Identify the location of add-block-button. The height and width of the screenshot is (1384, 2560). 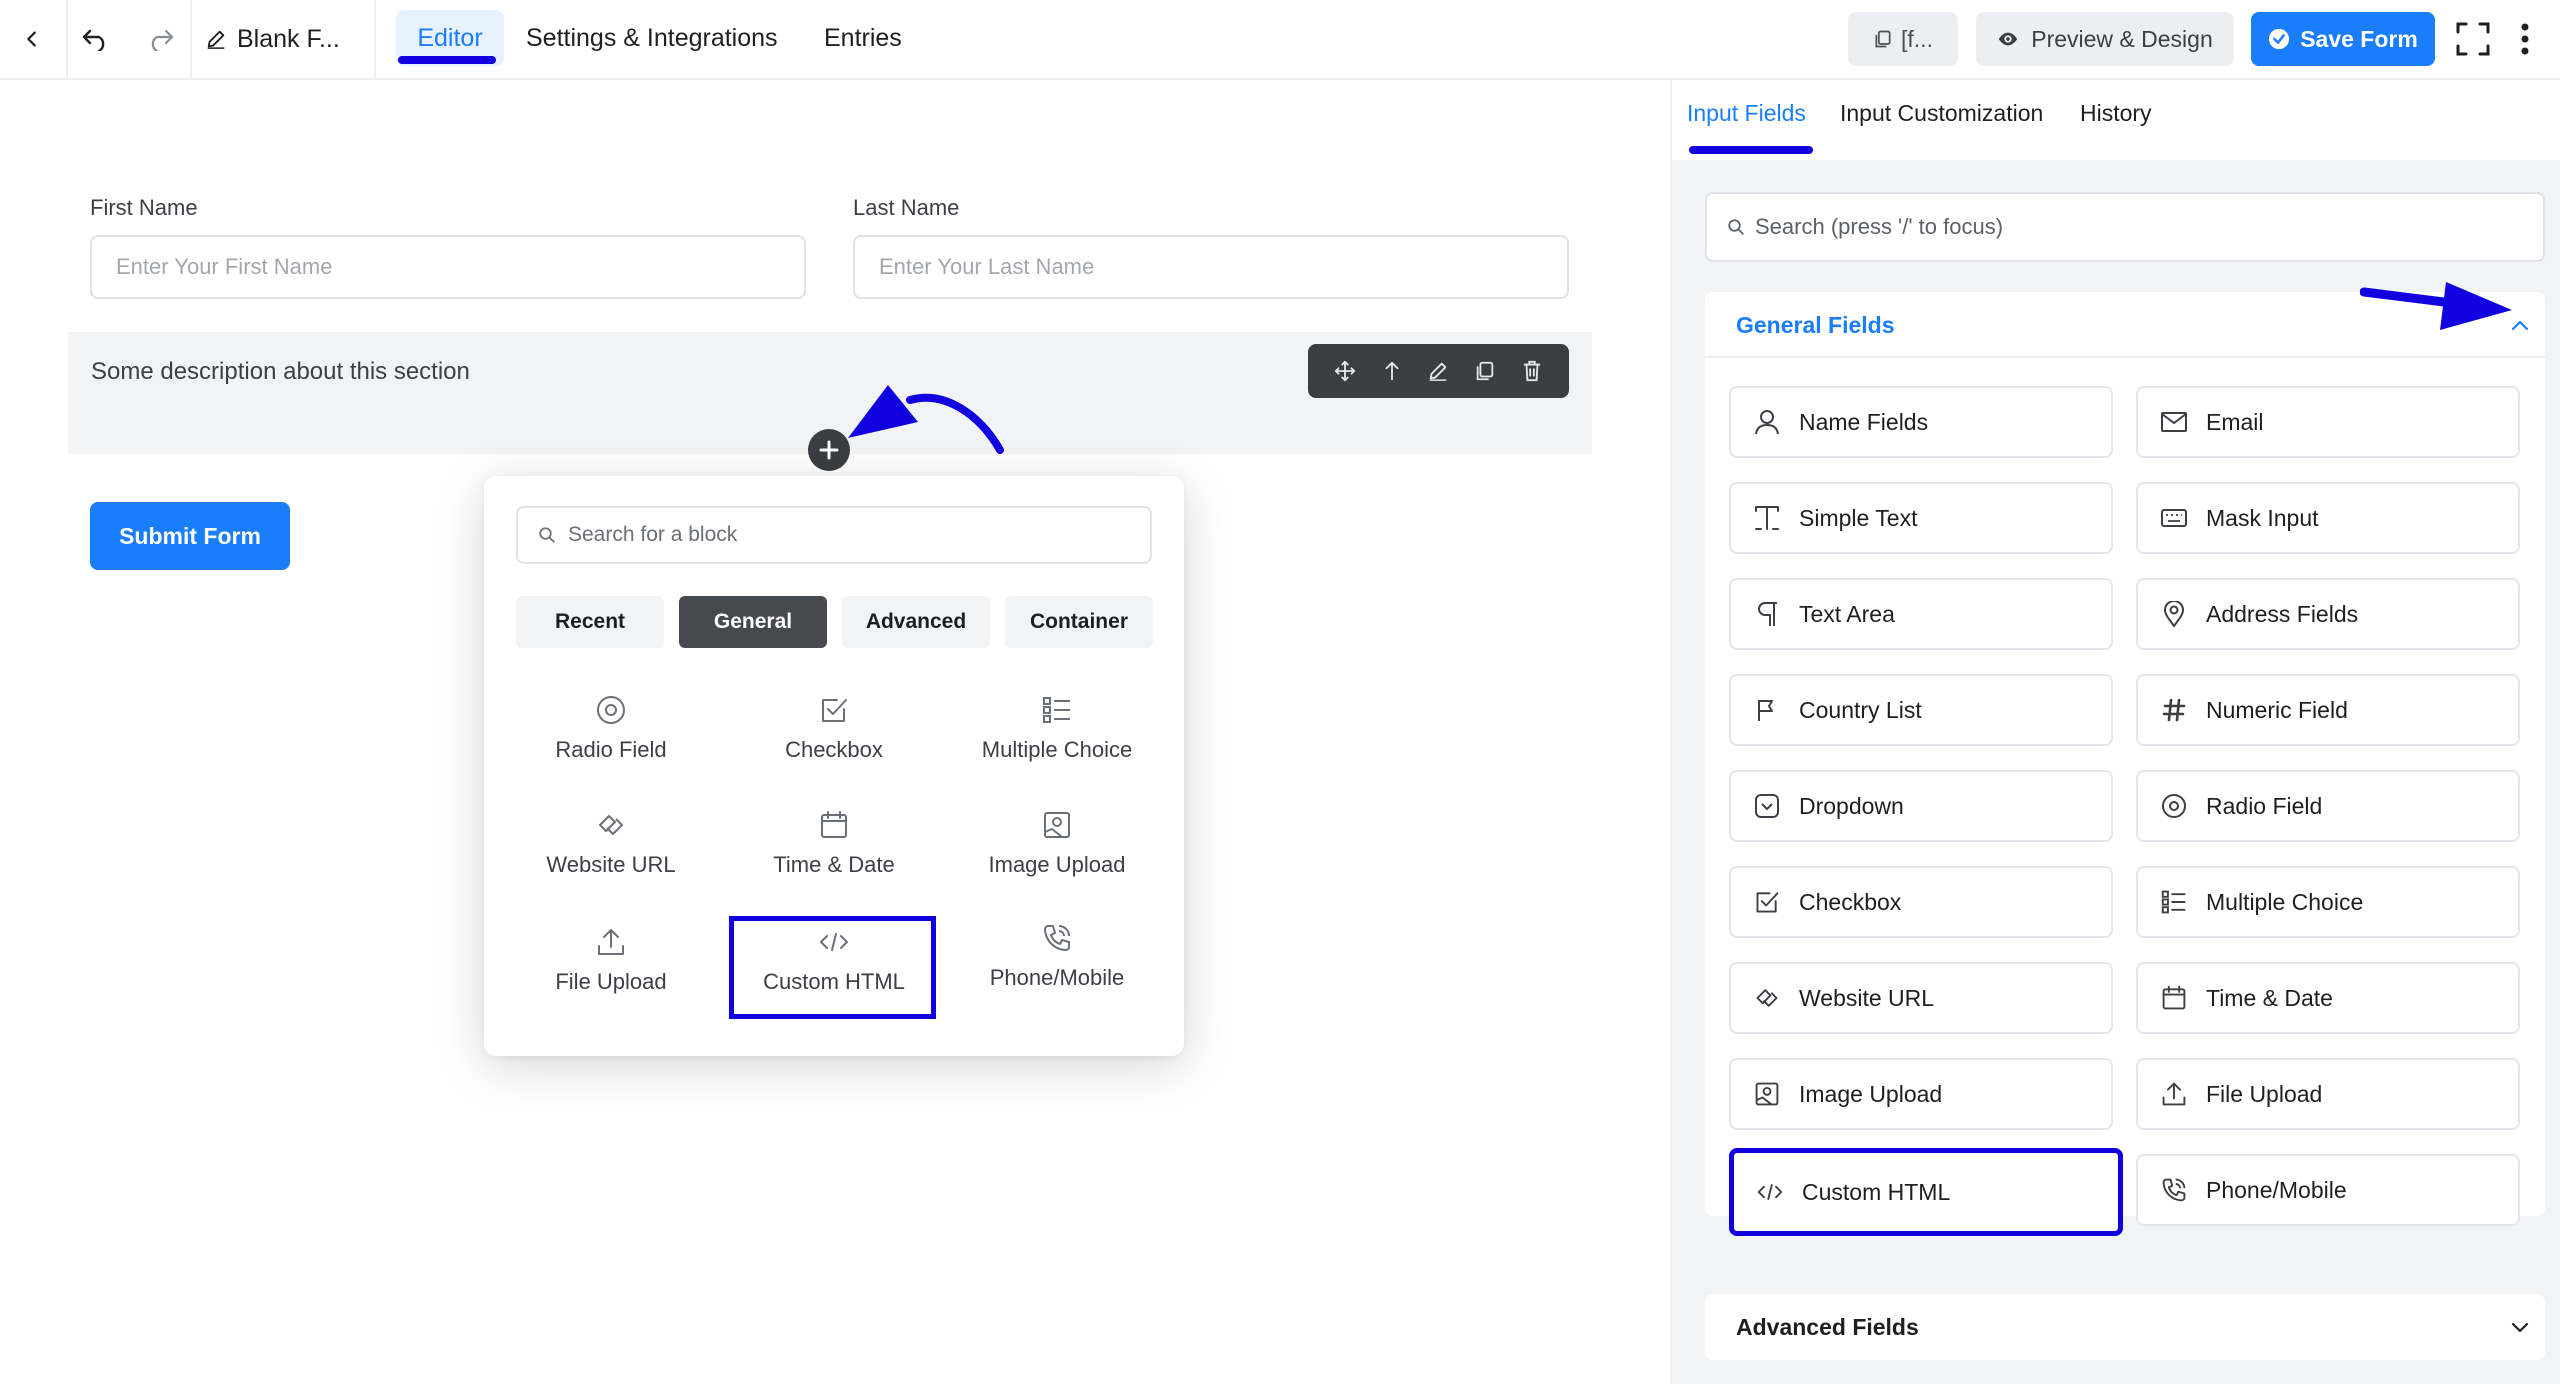
(829, 450).